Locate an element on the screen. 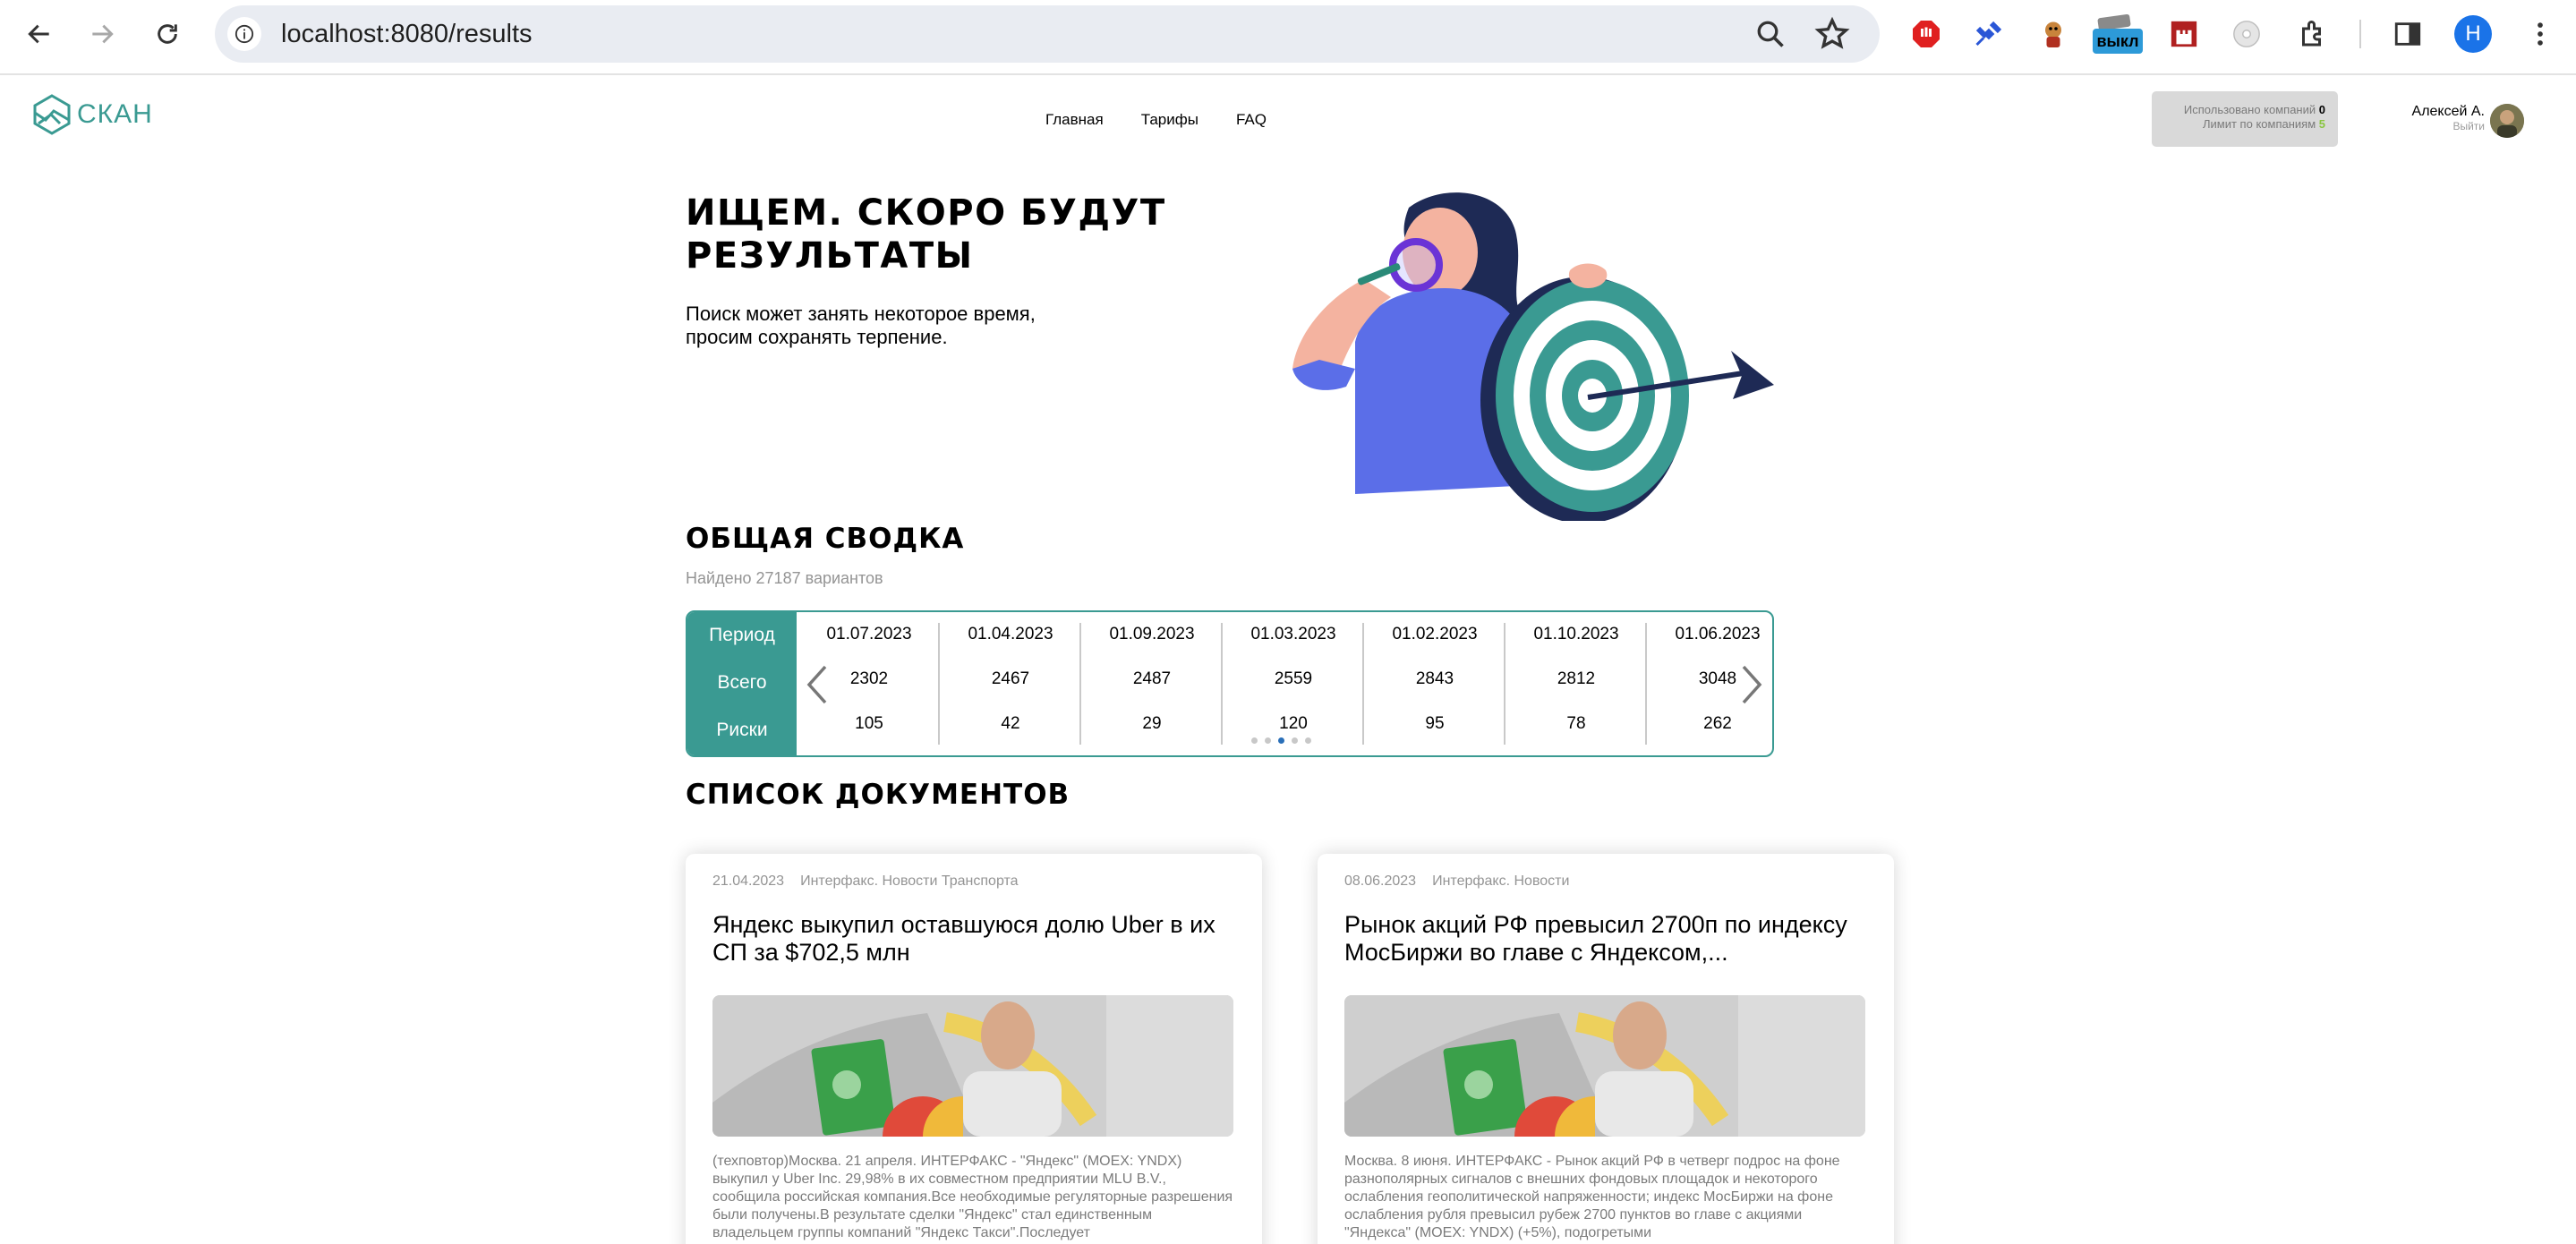 The height and width of the screenshot is (1244, 2576). summary-row-labels: Период Всего Риски is located at coordinates (742, 684).